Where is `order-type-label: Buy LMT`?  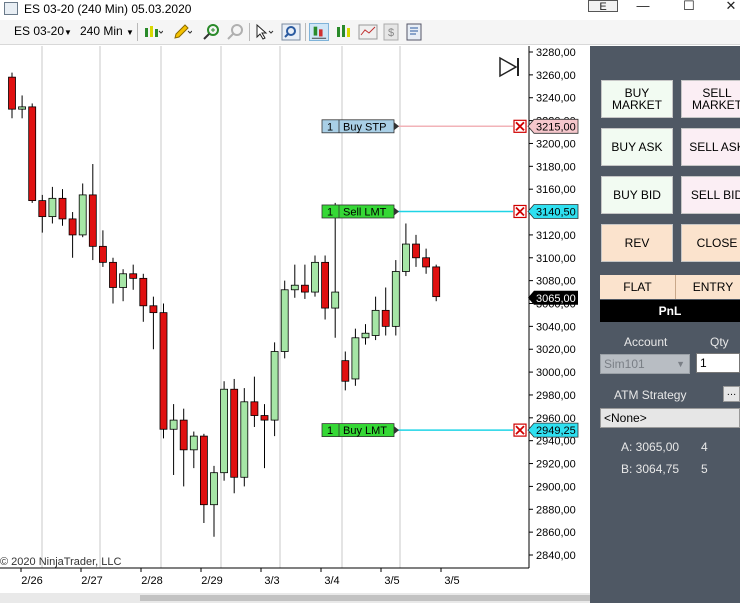 order-type-label: Buy LMT is located at coordinates (365, 431).